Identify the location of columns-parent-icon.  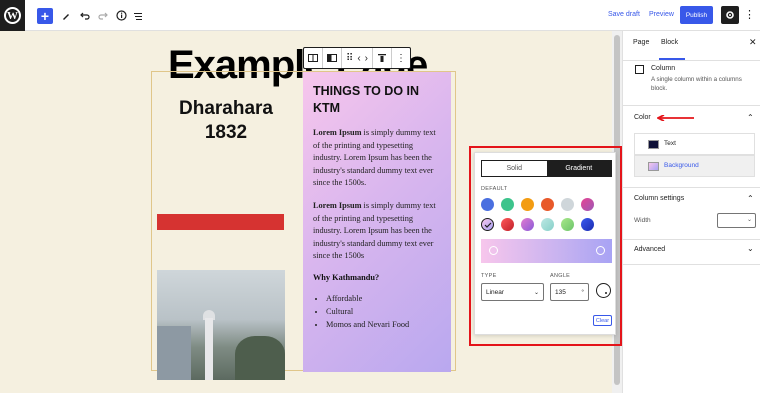
(313, 58).